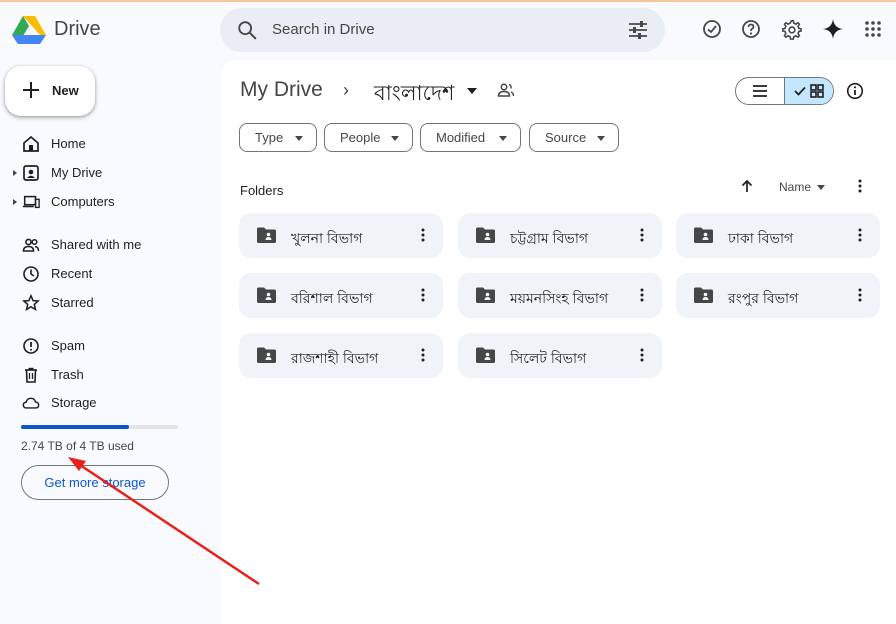 This screenshot has height=624, width=896. What do you see at coordinates (269, 137) in the screenshot?
I see `filter-label: Type` at bounding box center [269, 137].